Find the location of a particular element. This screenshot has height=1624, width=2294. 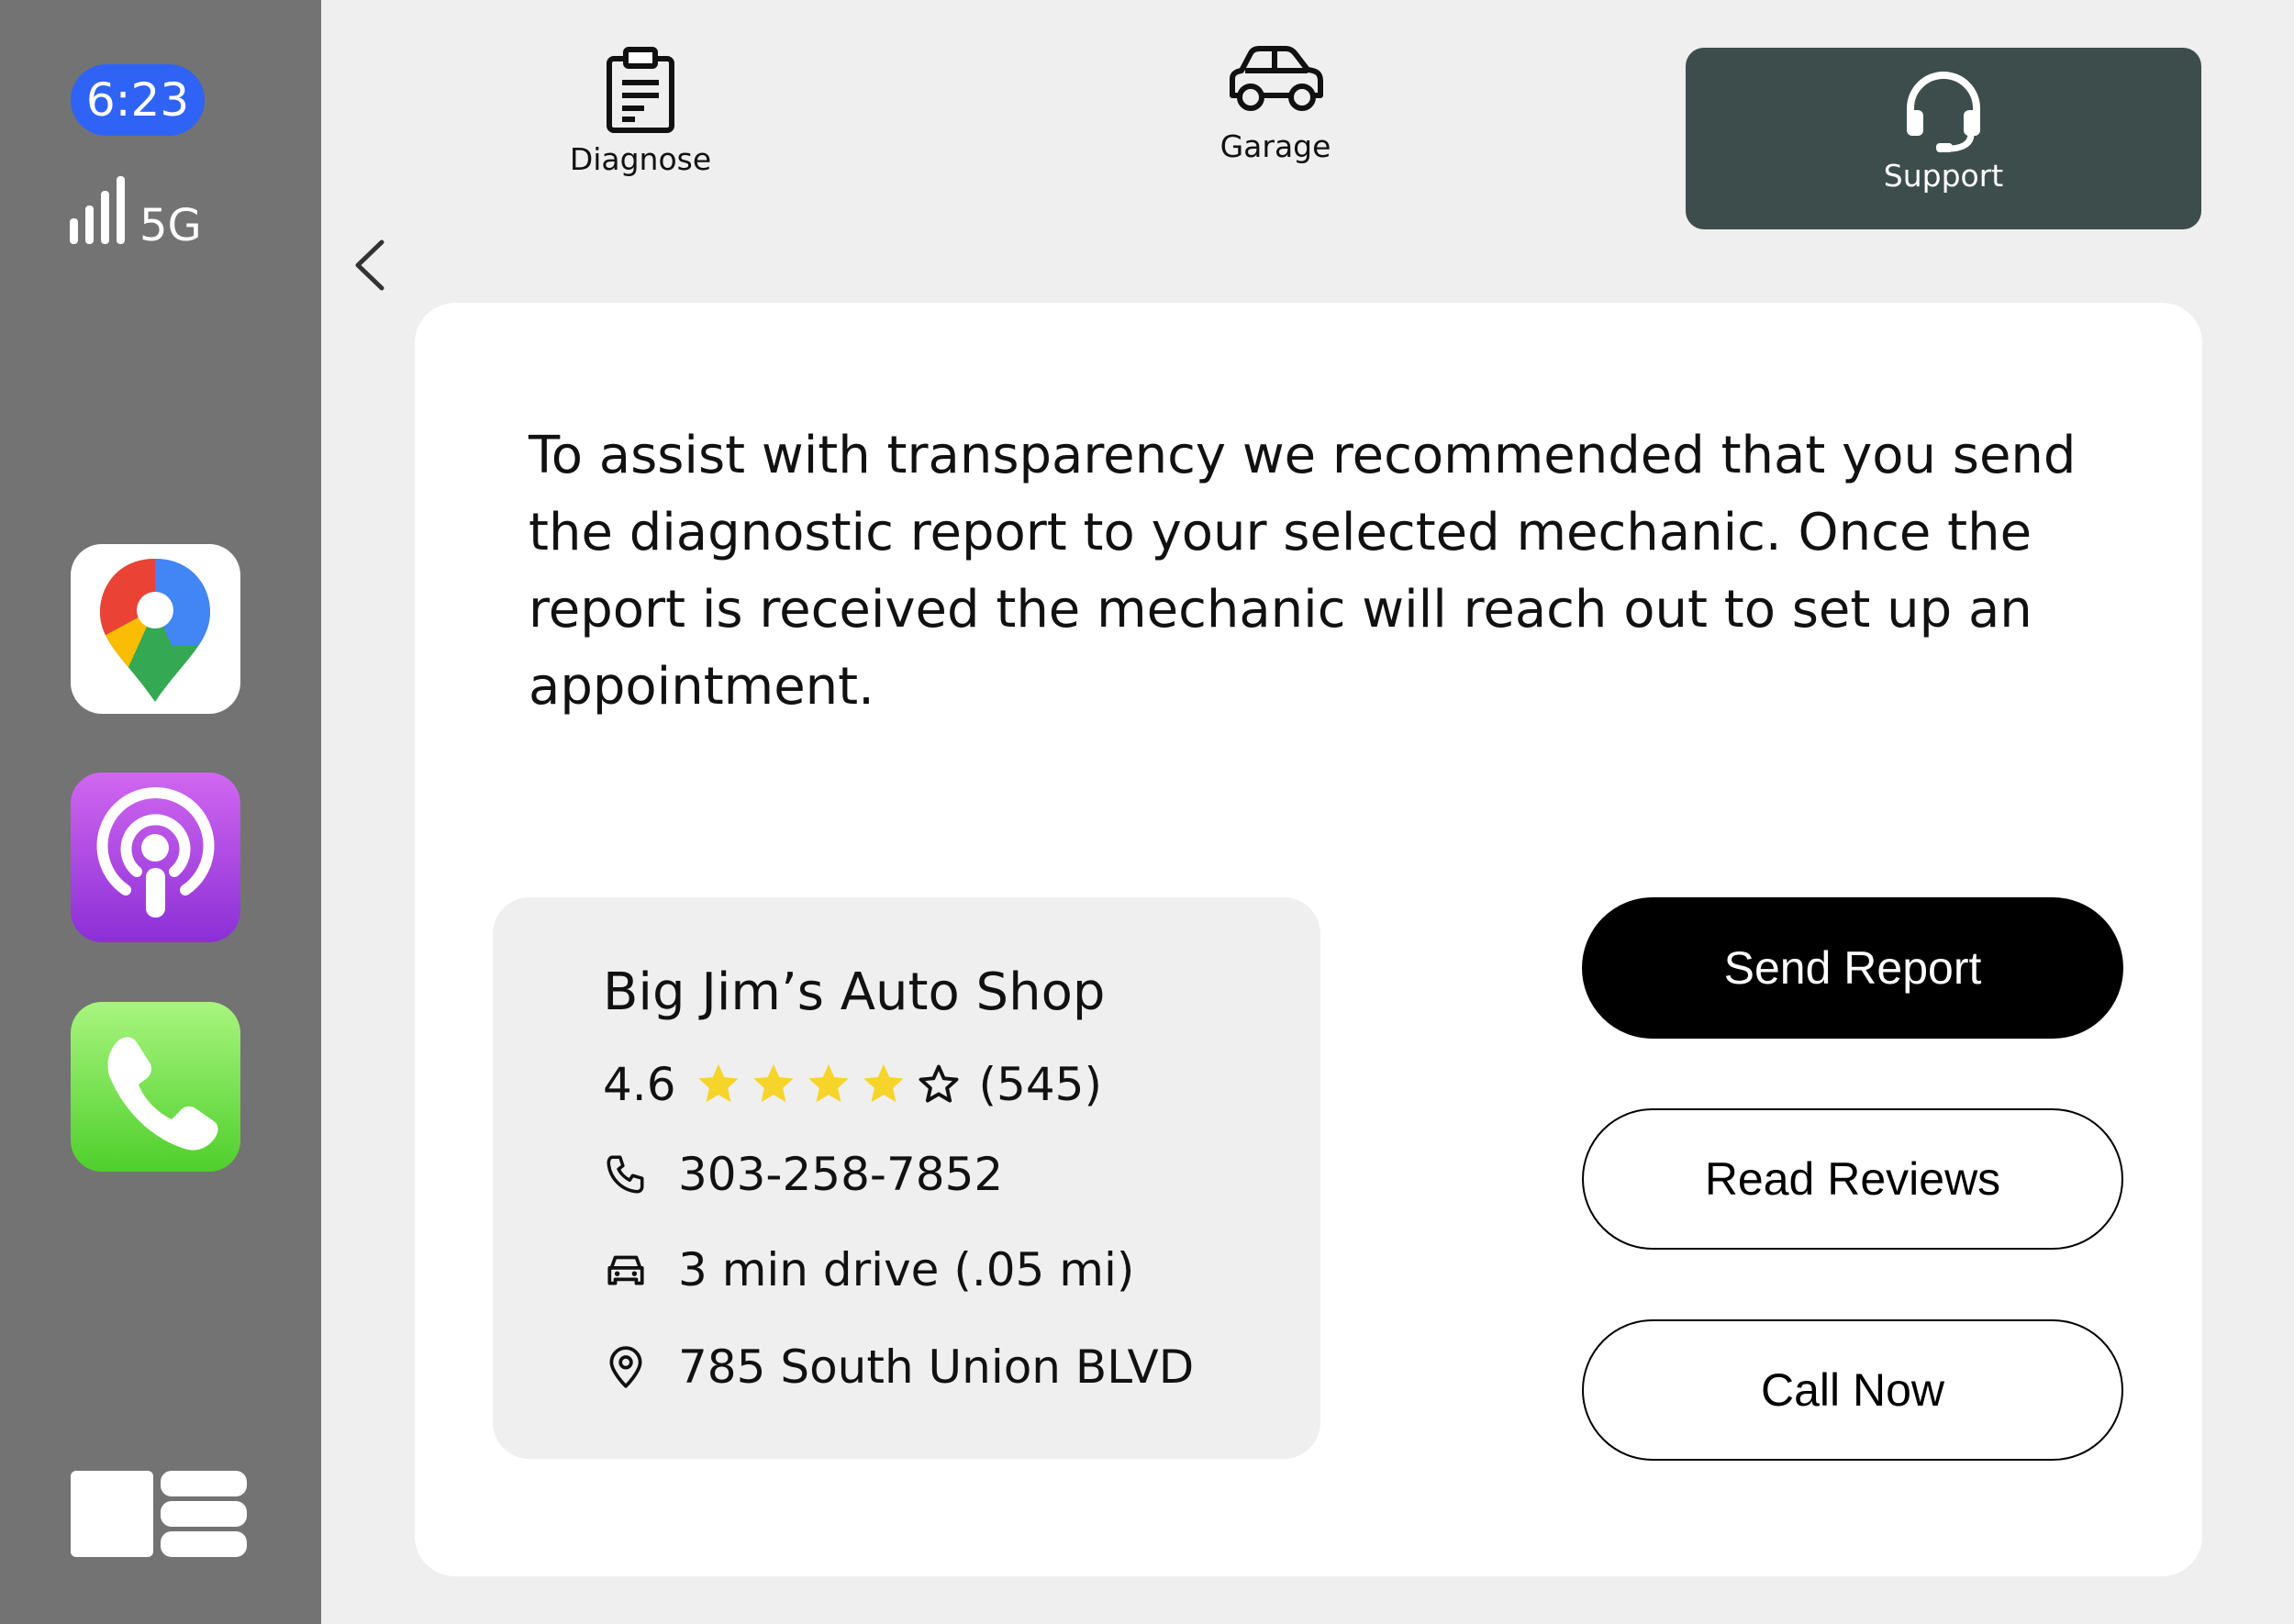

send-report-button: Send Report is located at coordinates (1852, 968).